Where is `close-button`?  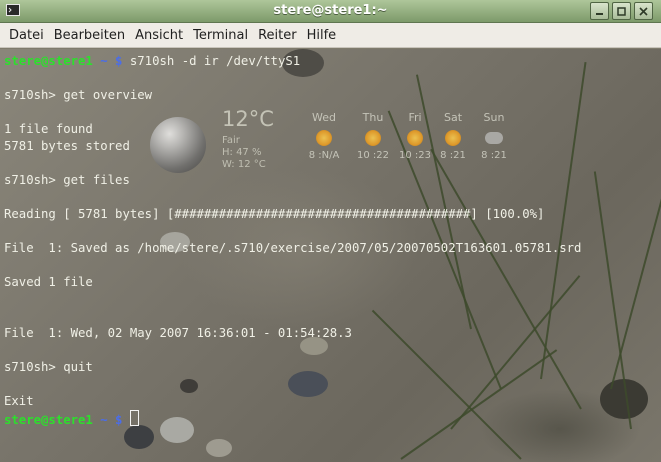 close-button is located at coordinates (643, 11).